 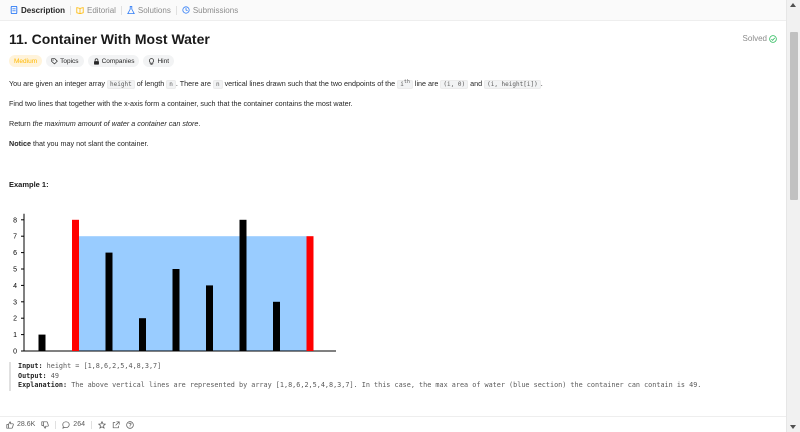 What do you see at coordinates (75, 285) in the screenshot?
I see `container-wall-bar` at bounding box center [75, 285].